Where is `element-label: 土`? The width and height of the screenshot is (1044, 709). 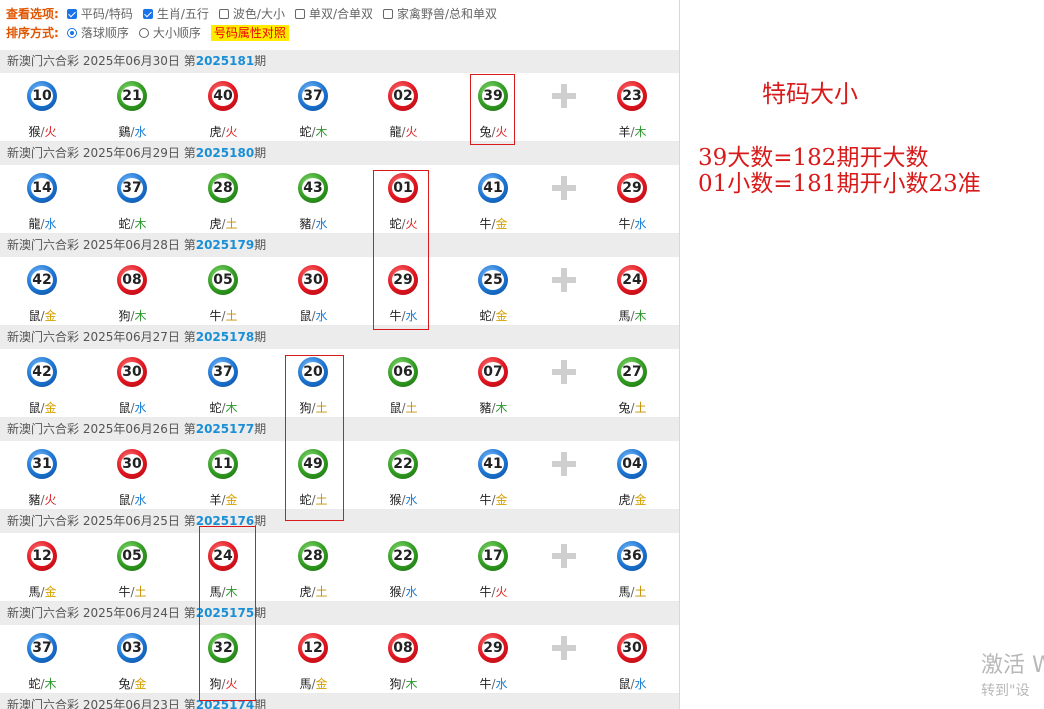 element-label: 土 is located at coordinates (411, 408).